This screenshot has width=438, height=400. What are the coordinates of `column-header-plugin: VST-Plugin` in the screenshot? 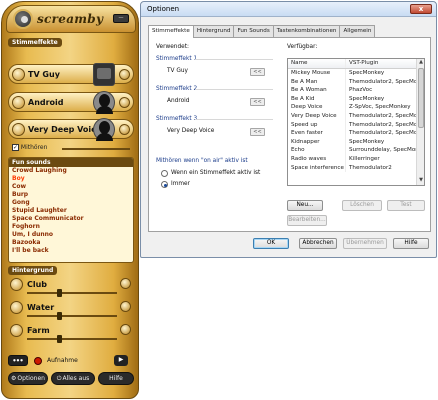 It's located at (382, 63).